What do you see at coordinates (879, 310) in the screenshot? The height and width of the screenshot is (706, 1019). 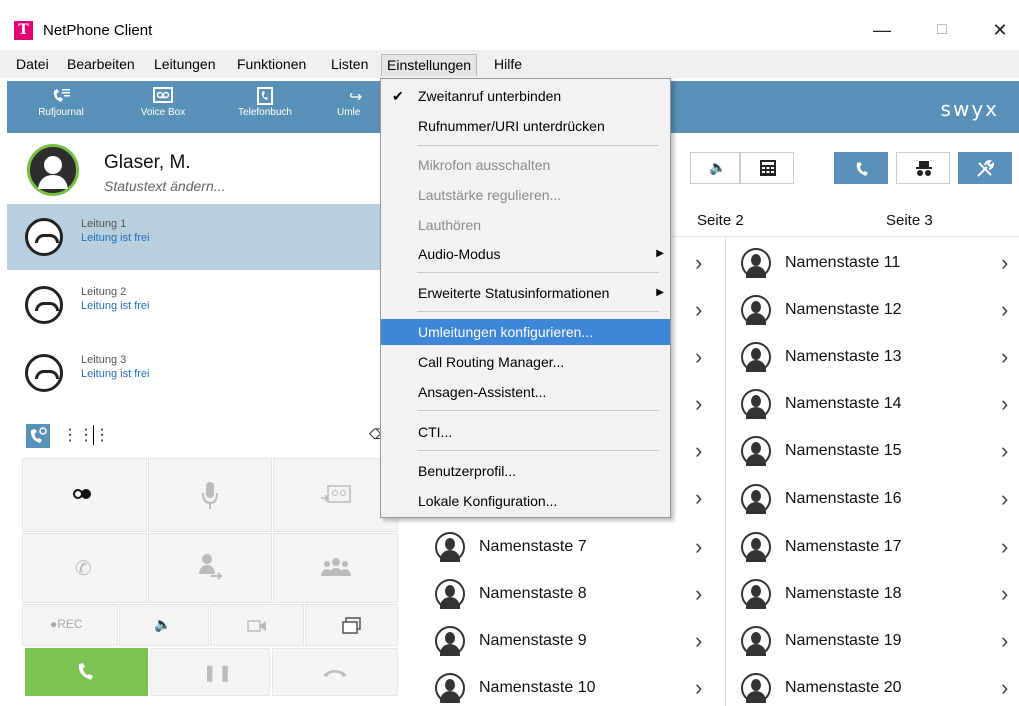 I see `name-key: Namenstaste 12 ›` at bounding box center [879, 310].